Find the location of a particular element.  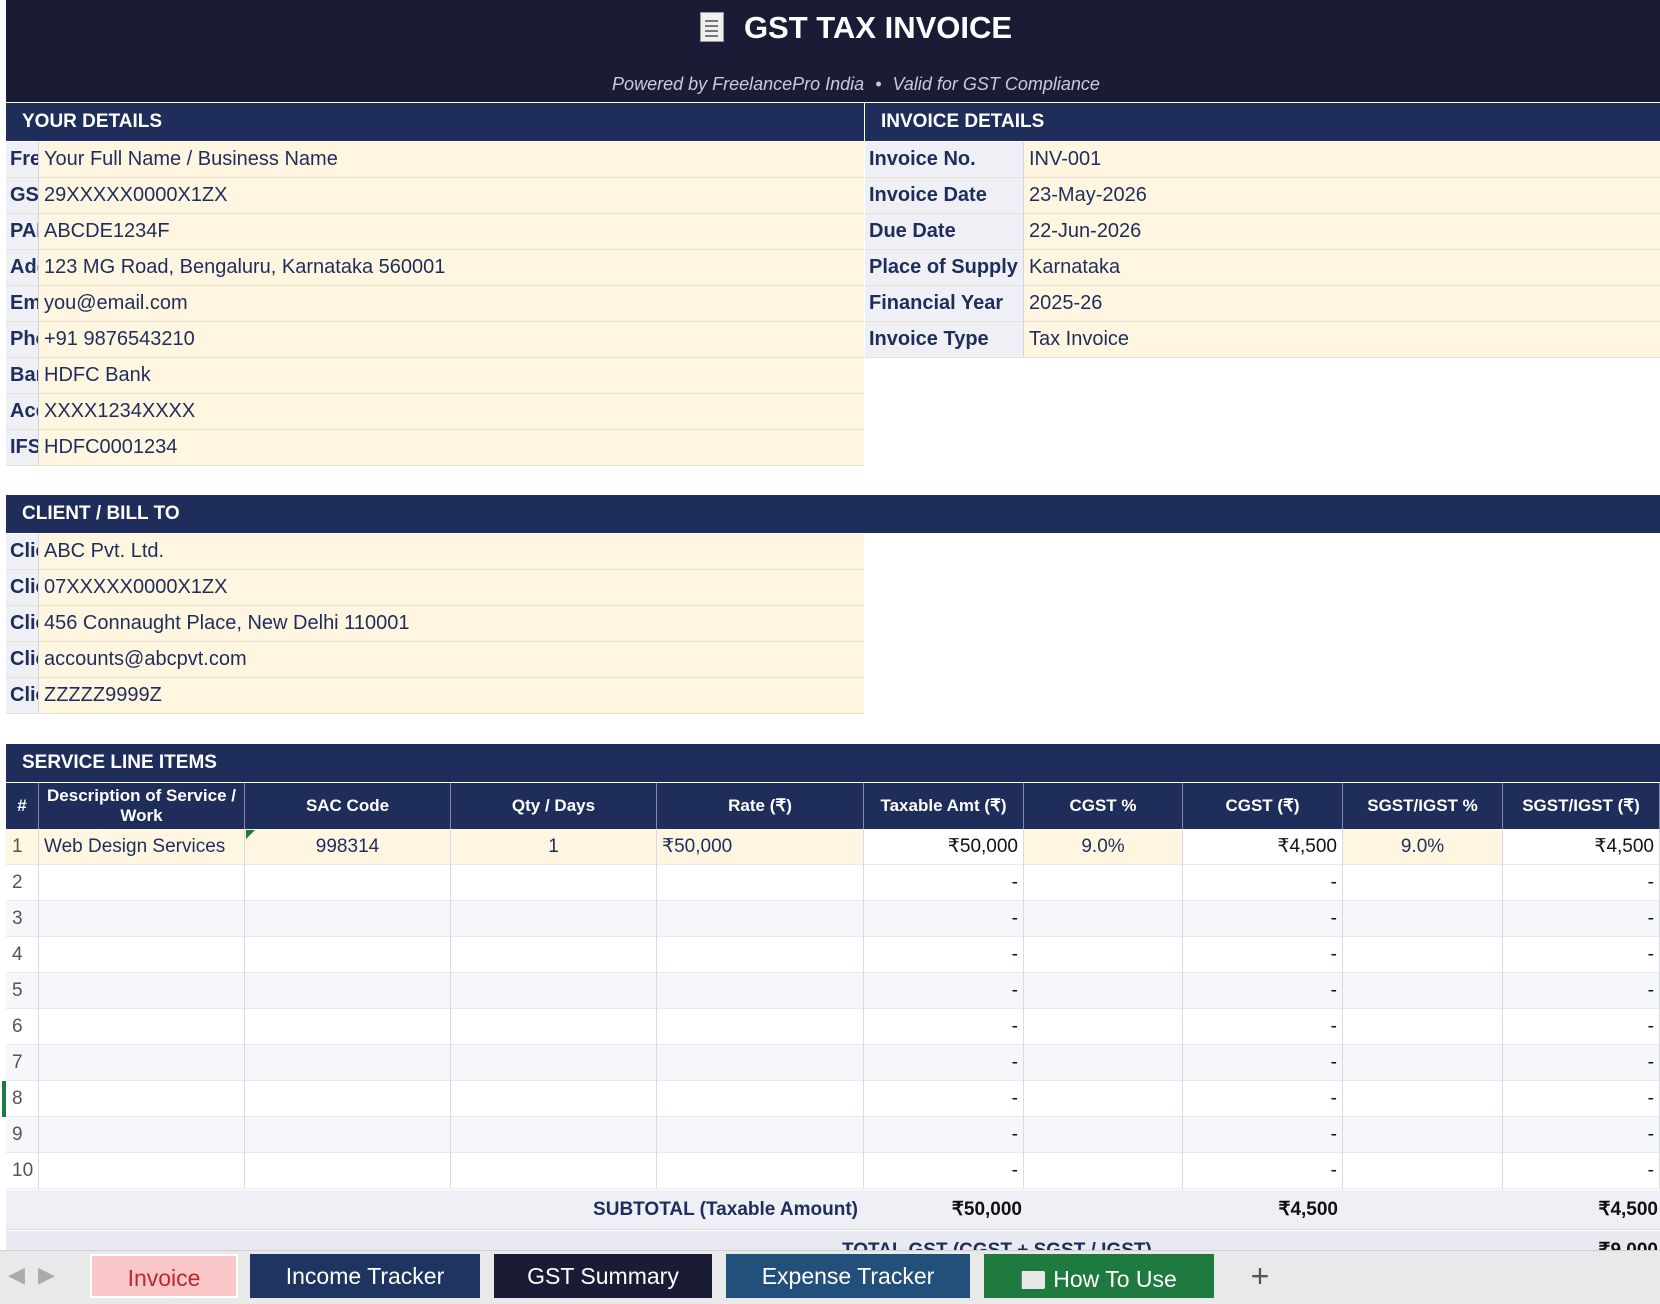

tab-income-tracker: Income Tracker is located at coordinates (365, 1276).